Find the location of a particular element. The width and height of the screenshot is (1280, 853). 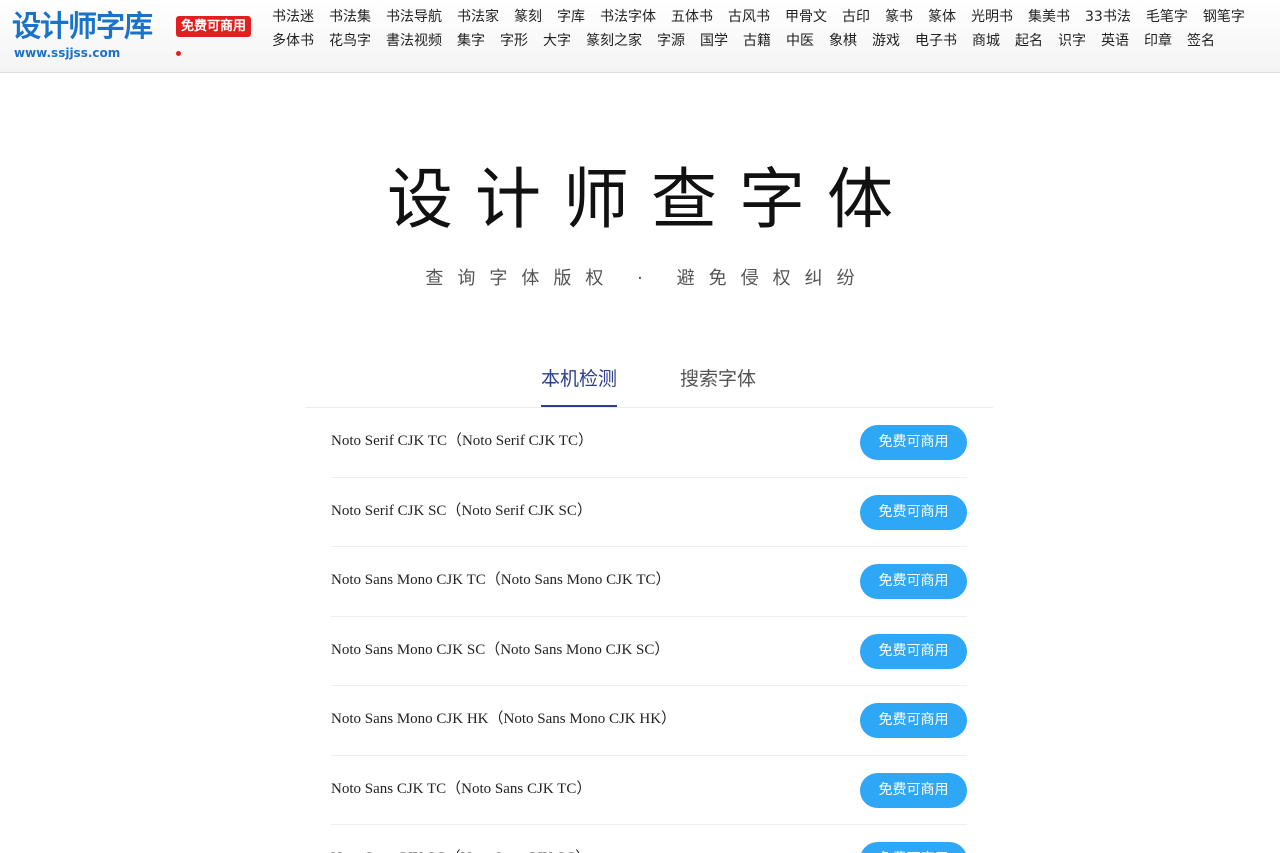

nav-link: 书法家 is located at coordinates (478, 17).